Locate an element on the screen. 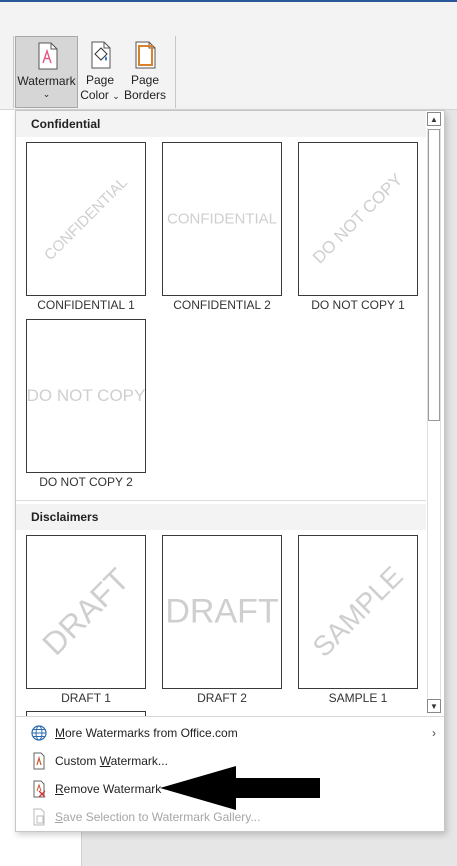  watermark-button-label: Watermark is located at coordinates (46, 81).